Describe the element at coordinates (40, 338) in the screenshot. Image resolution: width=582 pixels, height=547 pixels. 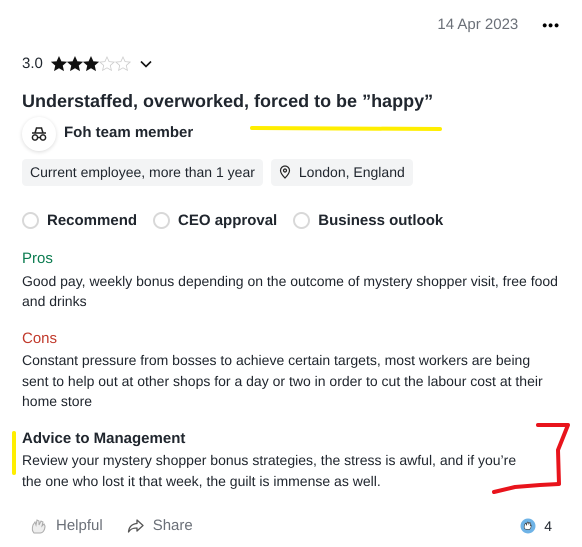
I see `section-heading: Cons` at that location.